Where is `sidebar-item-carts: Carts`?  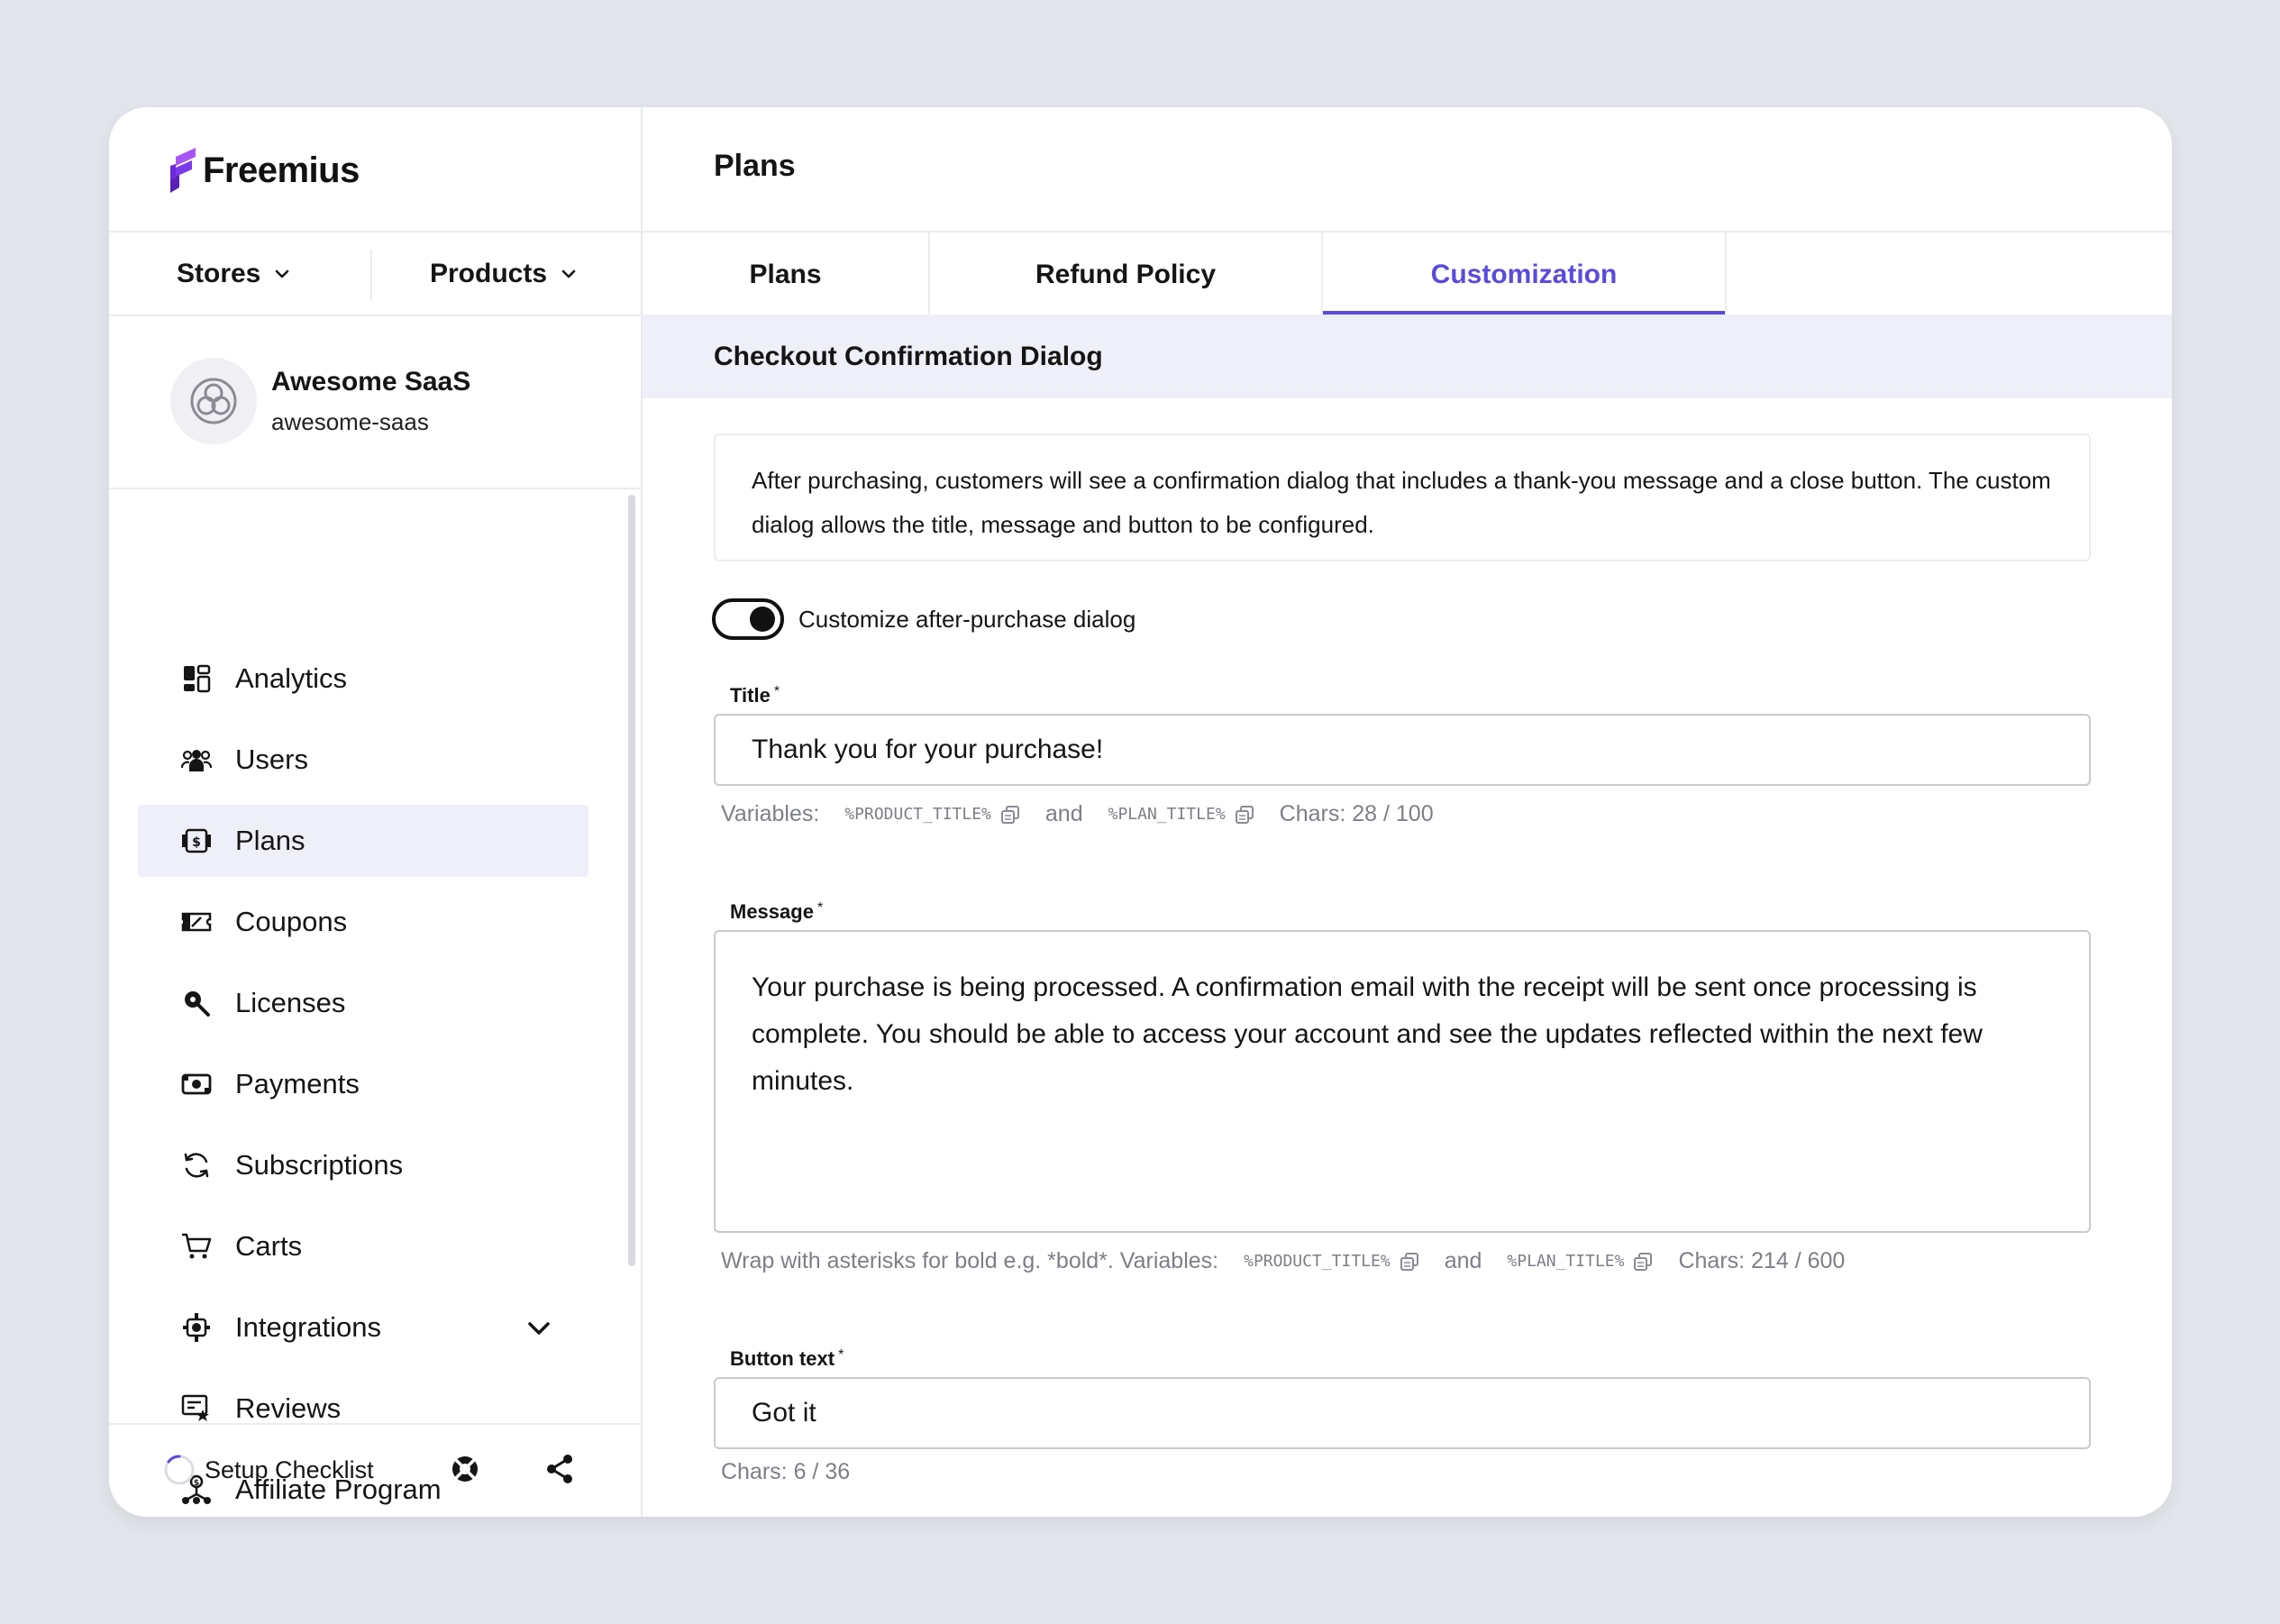
sidebar-item-carts: Carts is located at coordinates (363, 1246).